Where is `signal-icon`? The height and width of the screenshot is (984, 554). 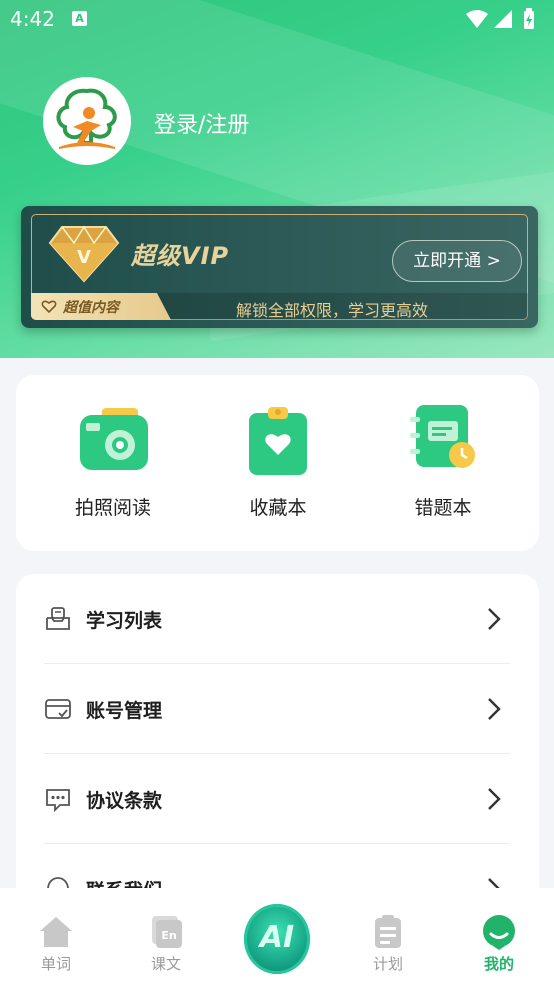
signal-icon is located at coordinates (503, 19).